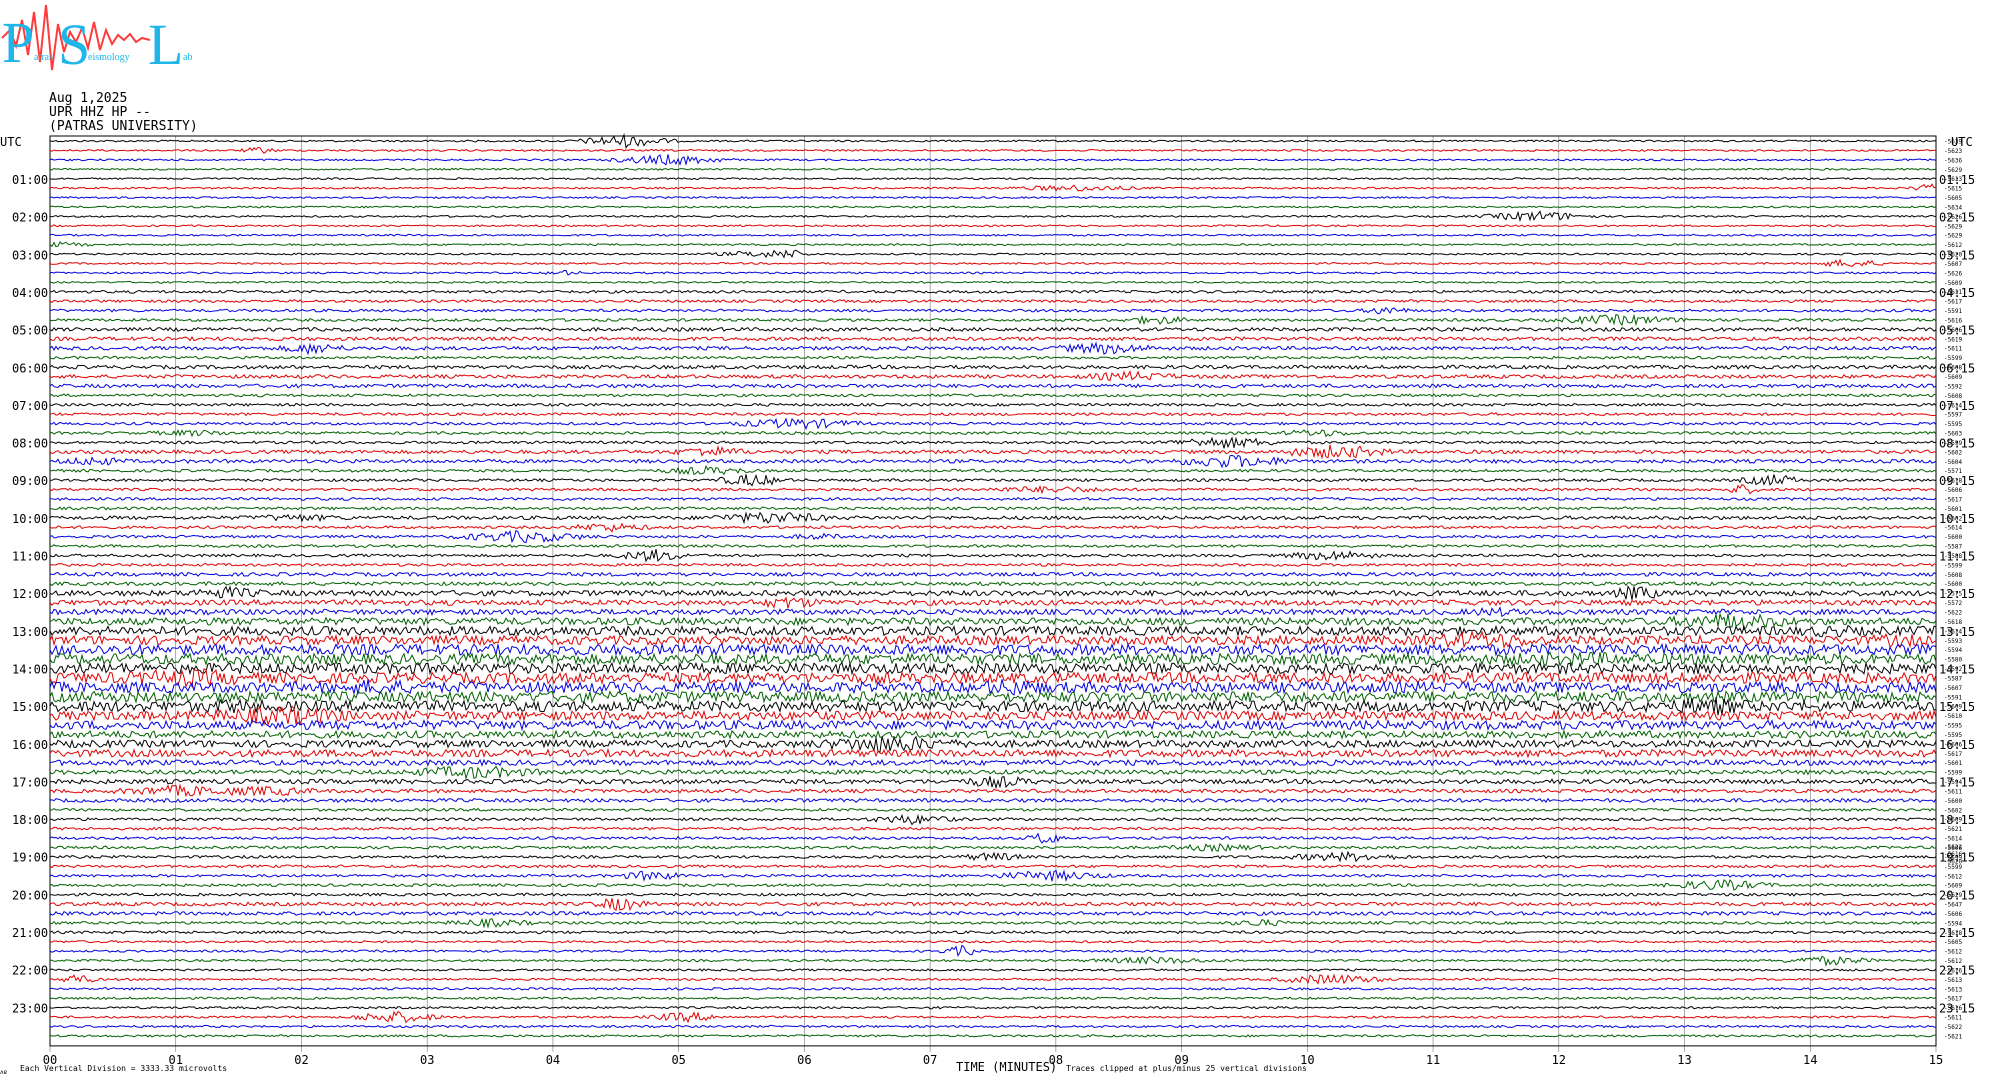  I want to click on hour-label-right: 08:15, so click(1957, 444).